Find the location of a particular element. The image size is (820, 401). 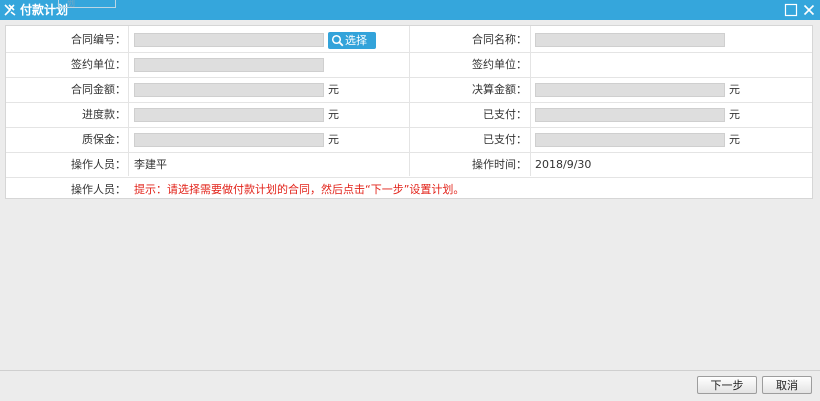

contract-name-field is located at coordinates (630, 40).